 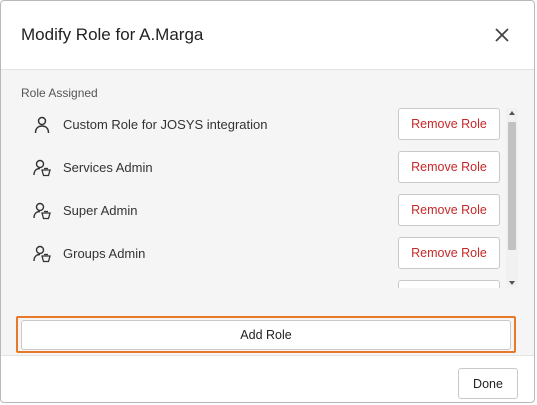 What do you see at coordinates (512, 113) in the screenshot?
I see `scroll-up-icon` at bounding box center [512, 113].